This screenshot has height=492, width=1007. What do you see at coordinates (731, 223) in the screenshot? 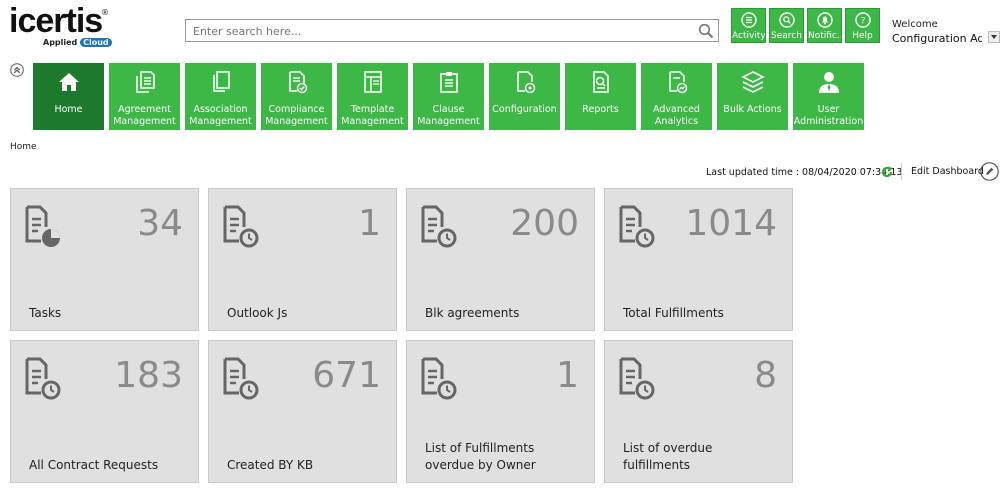
I see `tile-count: 1014` at bounding box center [731, 223].